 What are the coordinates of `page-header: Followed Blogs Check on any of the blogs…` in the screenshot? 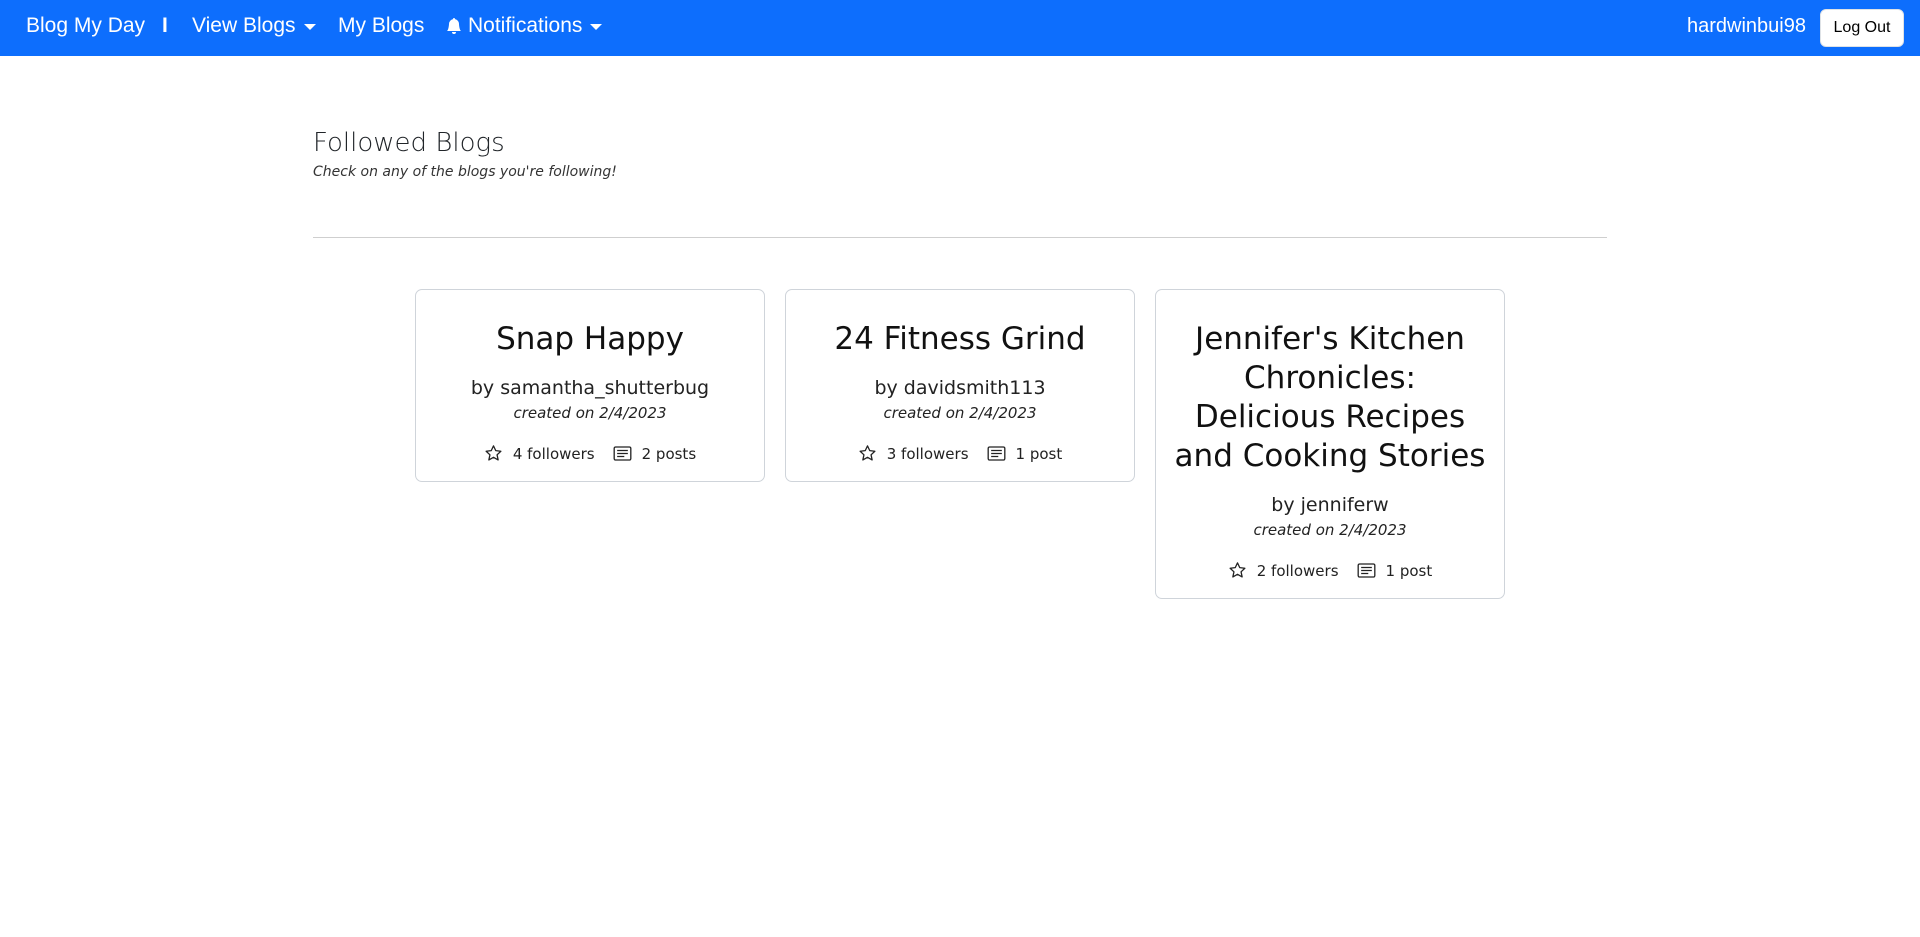 It's located at (465, 154).